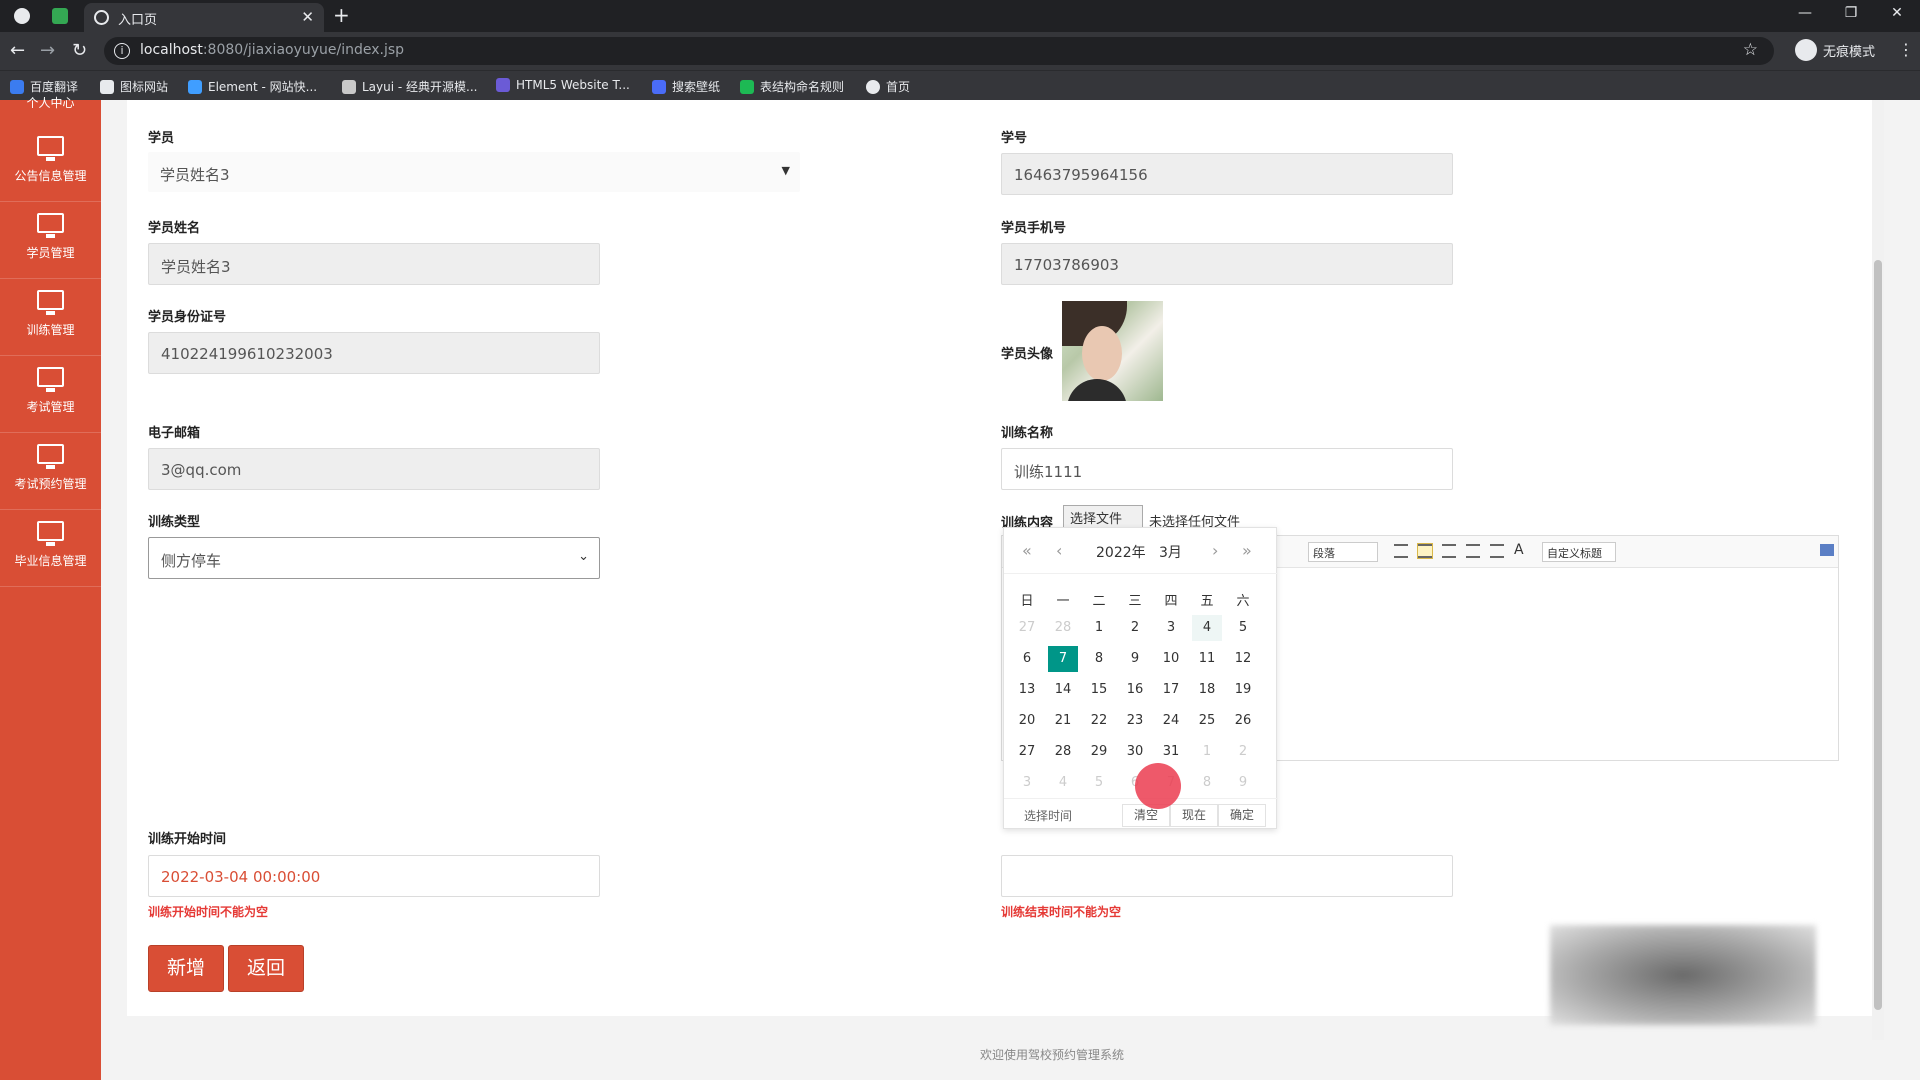 This screenshot has width=1920, height=1080. What do you see at coordinates (1207, 690) in the screenshot?
I see `calendar-day: 18` at bounding box center [1207, 690].